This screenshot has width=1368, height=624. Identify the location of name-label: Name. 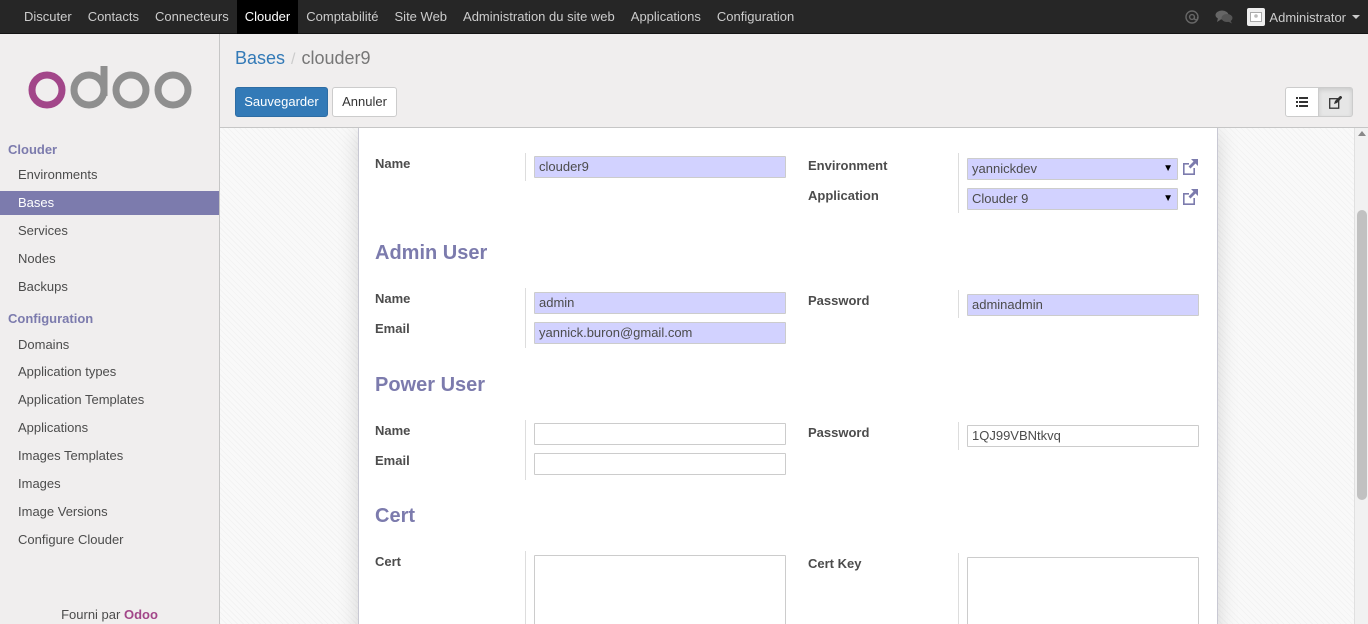
(393, 163).